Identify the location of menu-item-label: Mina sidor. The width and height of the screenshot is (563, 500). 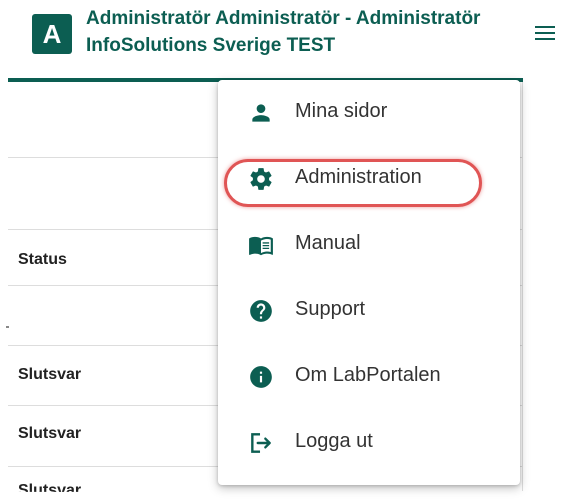
(341, 111).